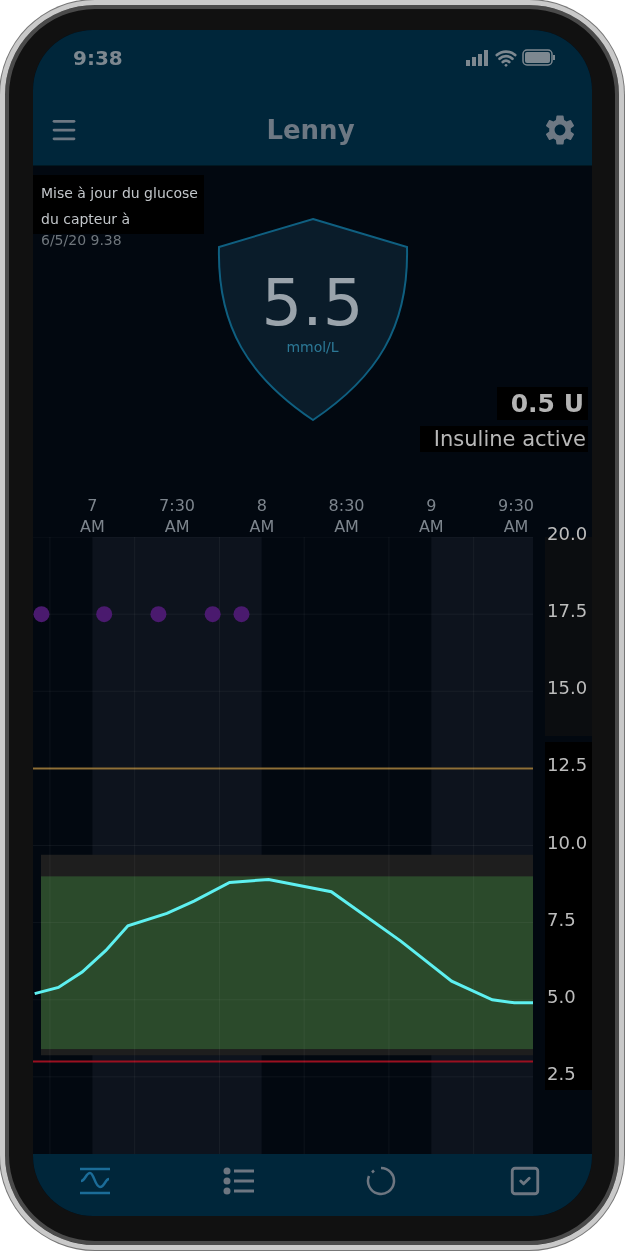  I want to click on update-timestamp: 6/5/20 9.38, so click(81, 240).